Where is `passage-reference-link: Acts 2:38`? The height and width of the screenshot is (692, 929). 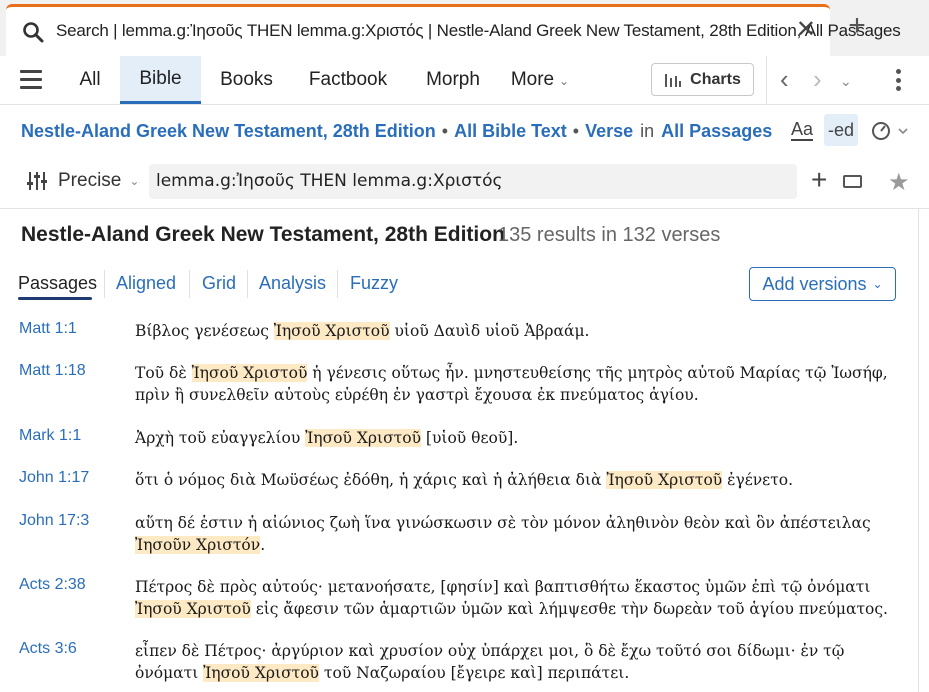
passage-reference-link: Acts 2:38 is located at coordinates (52, 585).